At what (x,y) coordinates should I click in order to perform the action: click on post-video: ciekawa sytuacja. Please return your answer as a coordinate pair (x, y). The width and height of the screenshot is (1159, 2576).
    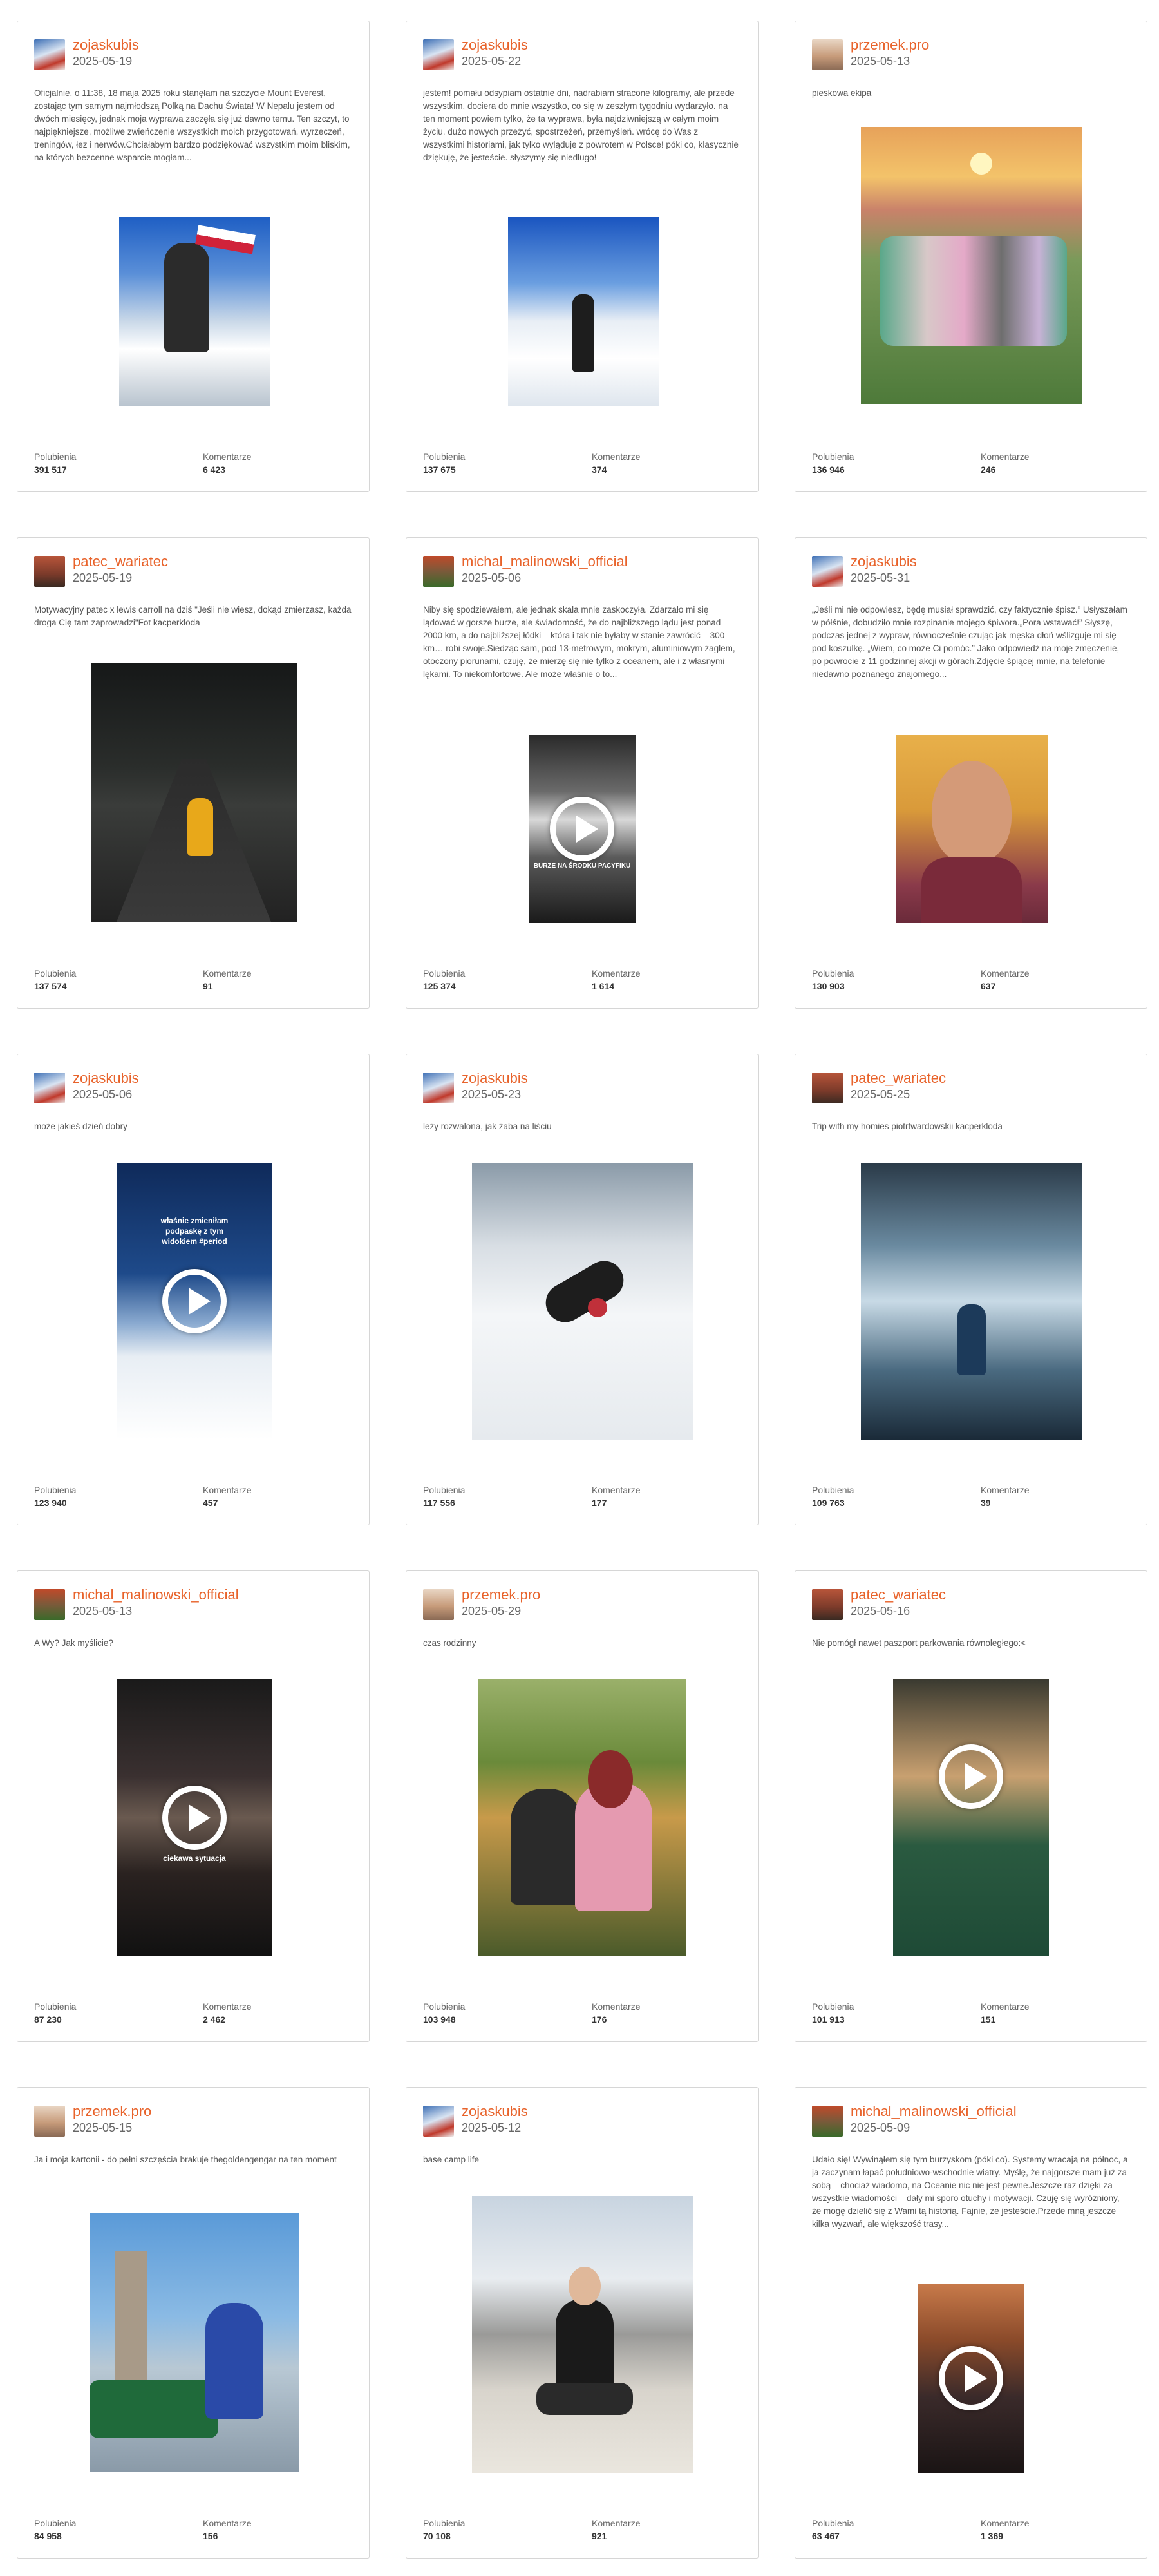
    Looking at the image, I should click on (194, 1818).